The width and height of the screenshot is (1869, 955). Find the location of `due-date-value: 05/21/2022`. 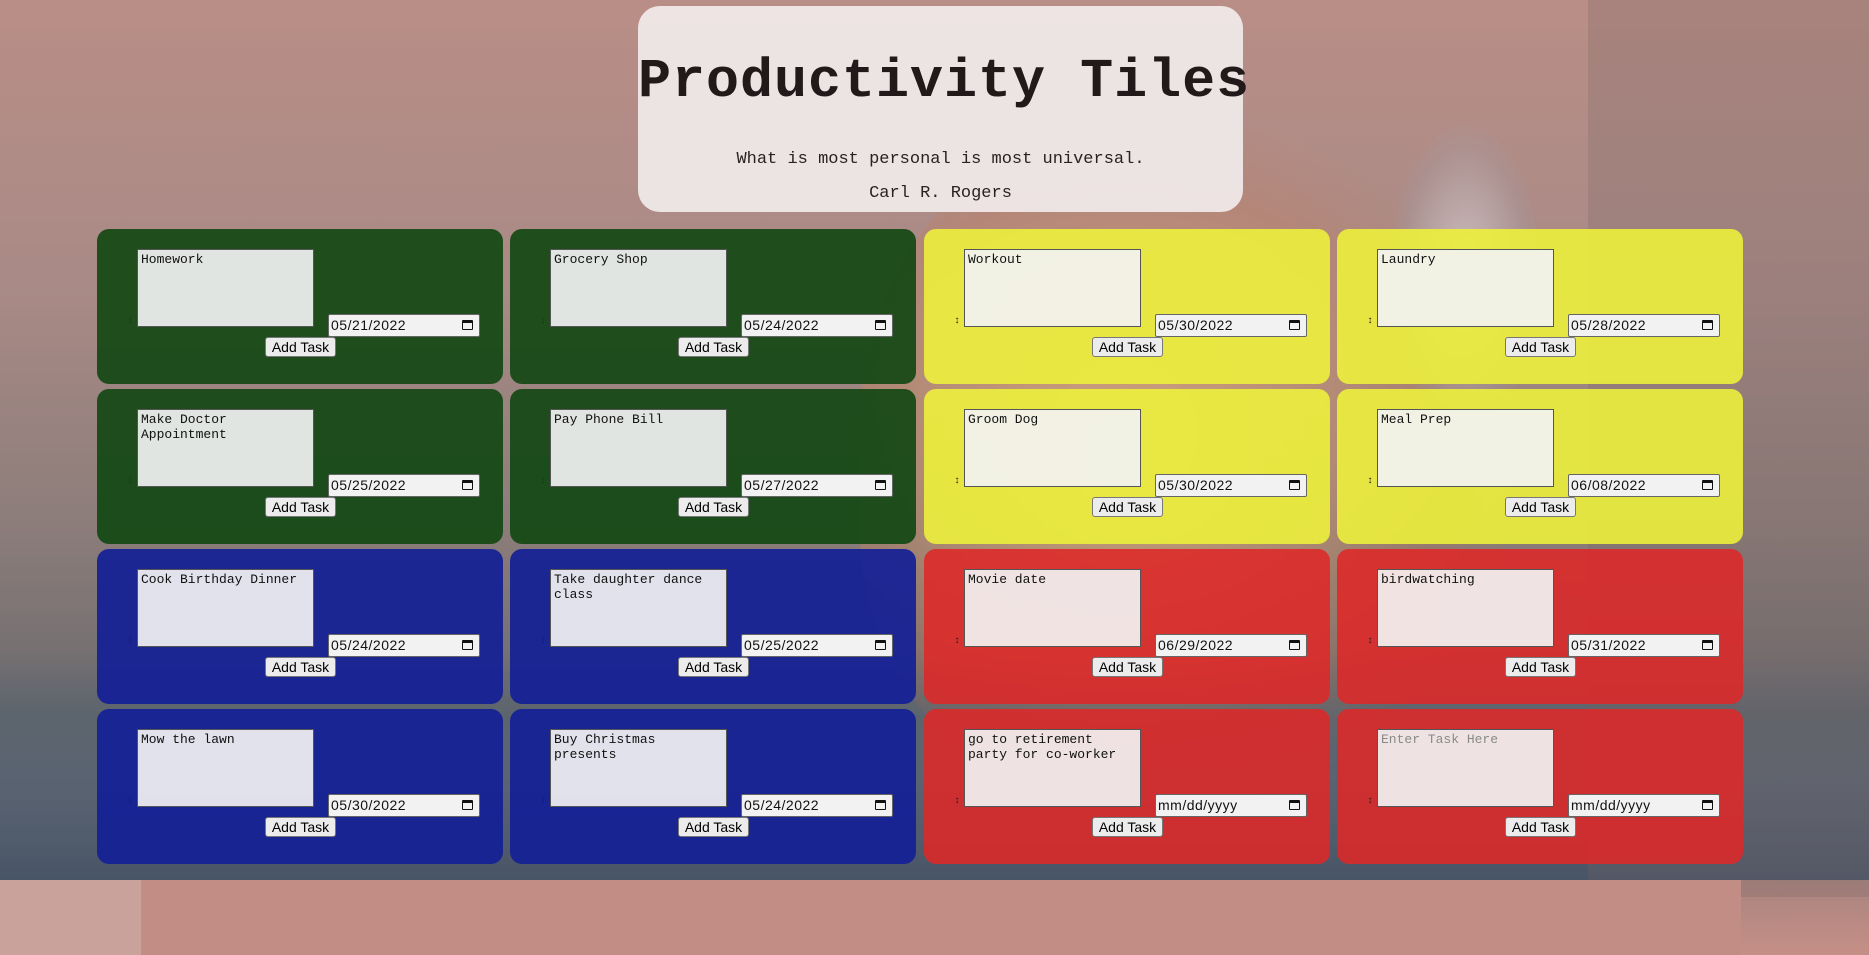

due-date-value: 05/21/2022 is located at coordinates (369, 325).